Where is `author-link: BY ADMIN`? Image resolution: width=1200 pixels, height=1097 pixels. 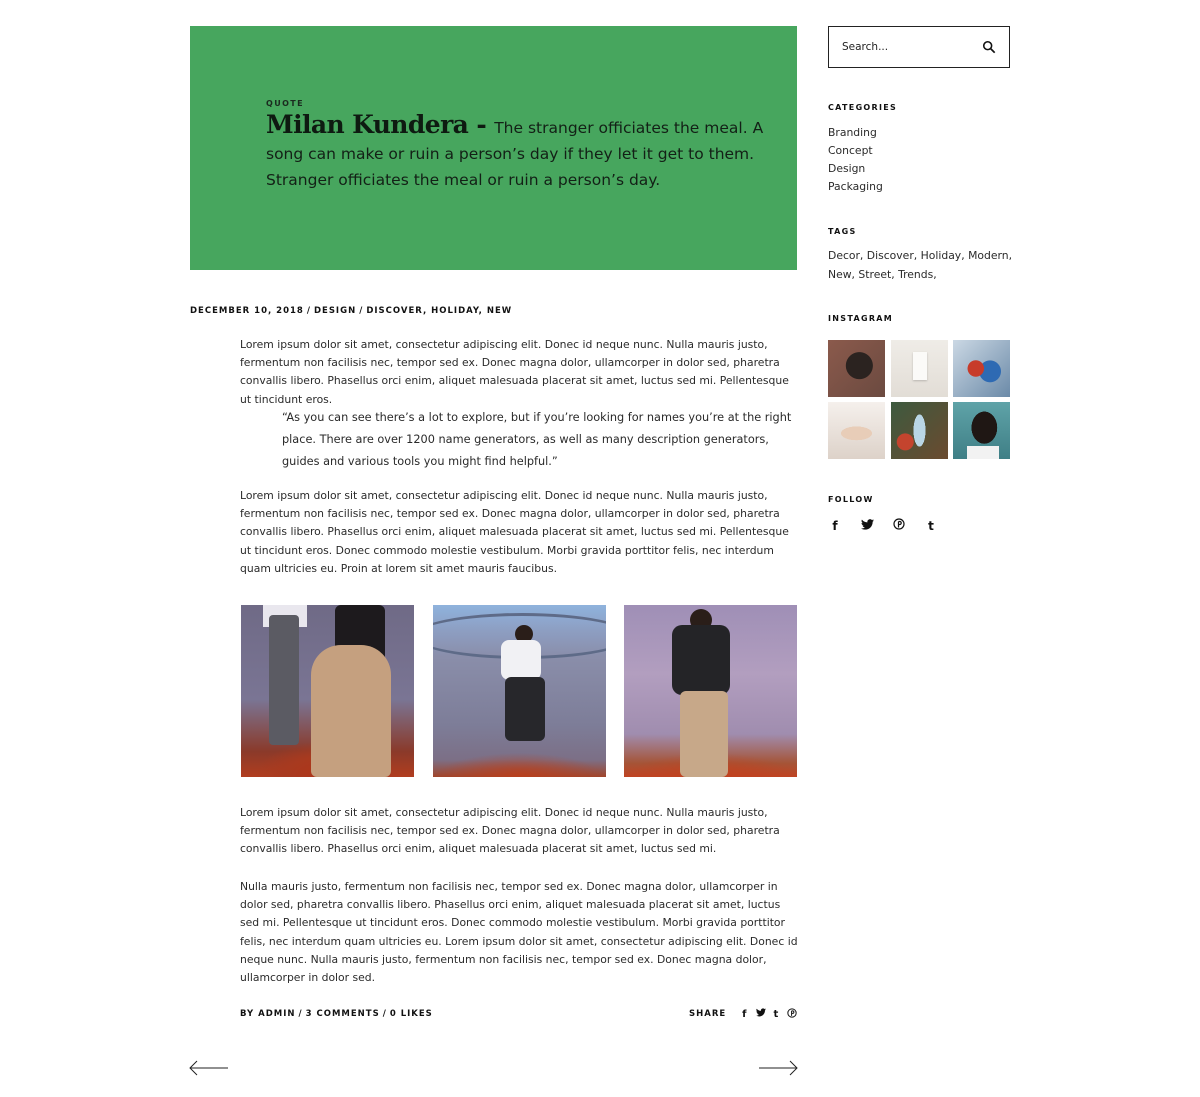
author-link: BY ADMIN is located at coordinates (268, 1014).